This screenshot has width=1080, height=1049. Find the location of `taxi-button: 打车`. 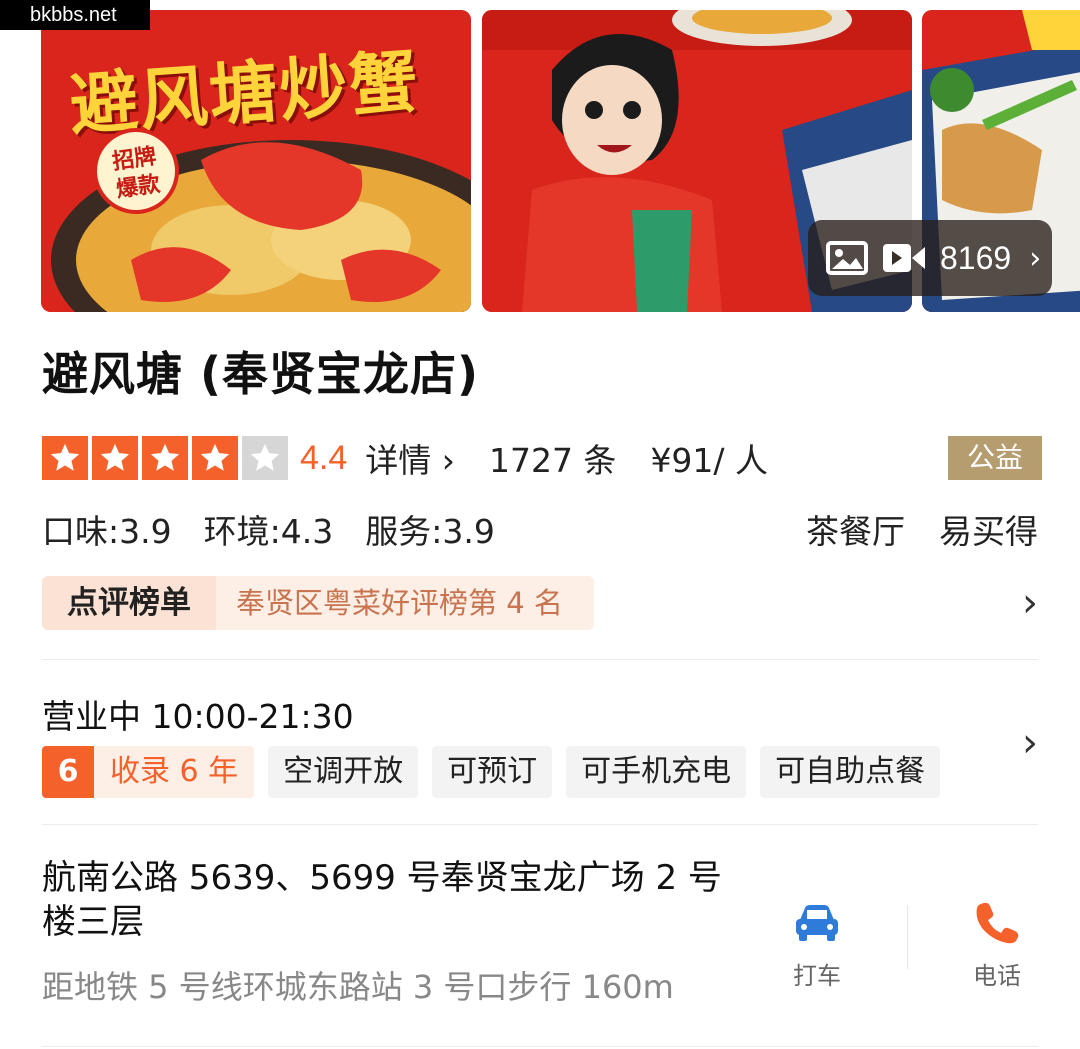

taxi-button: 打车 is located at coordinates (817, 945).